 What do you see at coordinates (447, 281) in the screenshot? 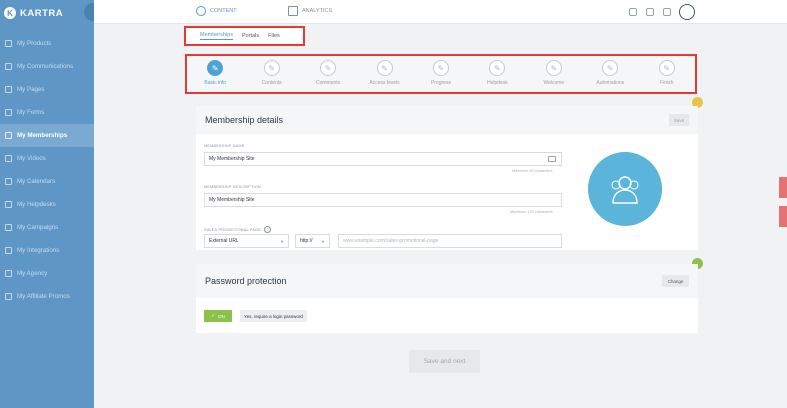
I see `card-header: Password protection Change` at bounding box center [447, 281].